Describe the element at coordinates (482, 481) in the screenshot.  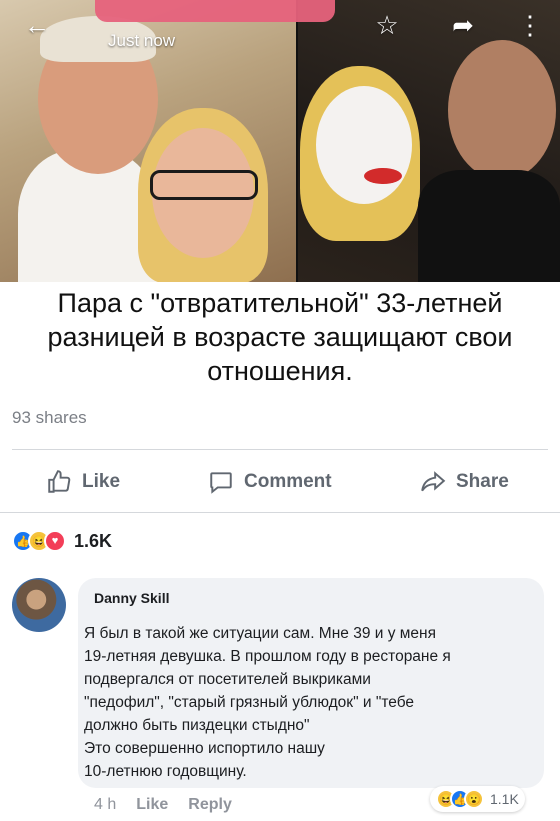
I see `share-label: Share` at that location.